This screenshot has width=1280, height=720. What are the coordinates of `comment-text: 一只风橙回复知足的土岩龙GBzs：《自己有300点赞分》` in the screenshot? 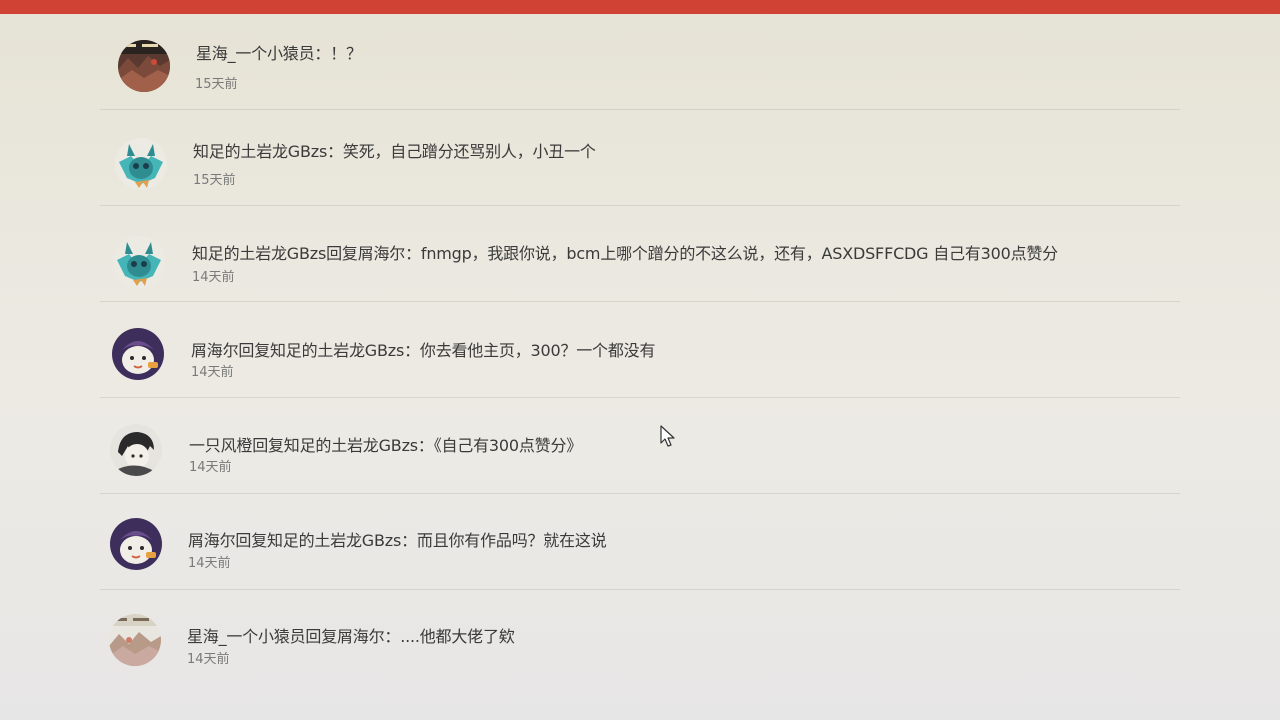 It's located at (386, 445).